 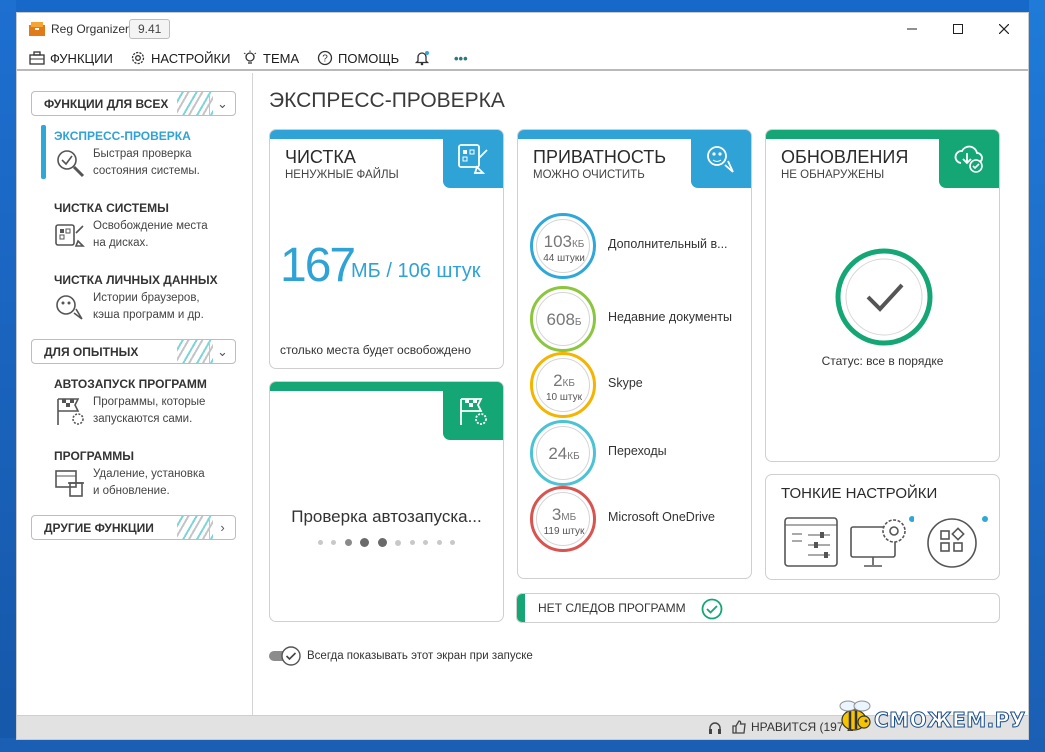 What do you see at coordinates (285, 656) in the screenshot?
I see `show-on-start-toggle` at bounding box center [285, 656].